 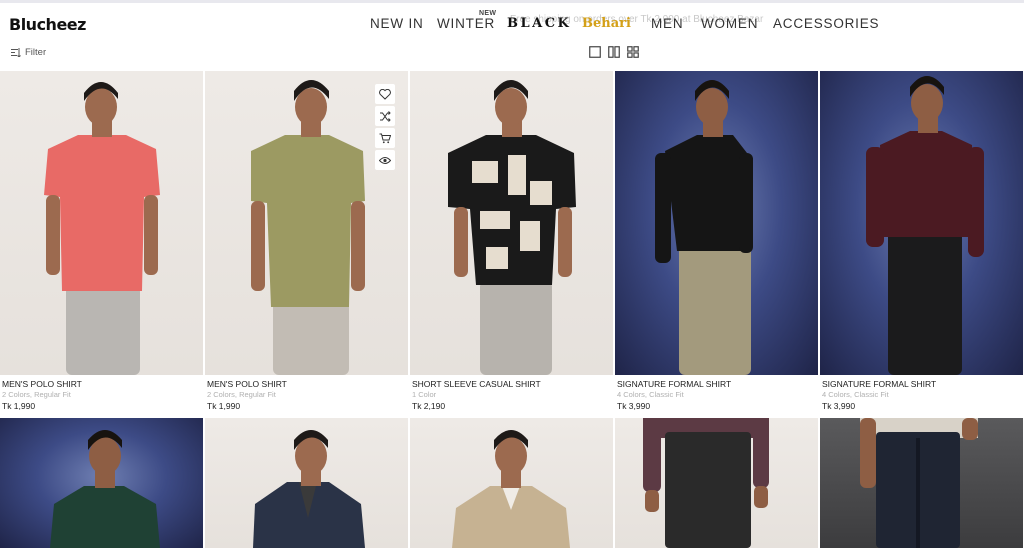 I want to click on heart-icon, so click(x=385, y=94).